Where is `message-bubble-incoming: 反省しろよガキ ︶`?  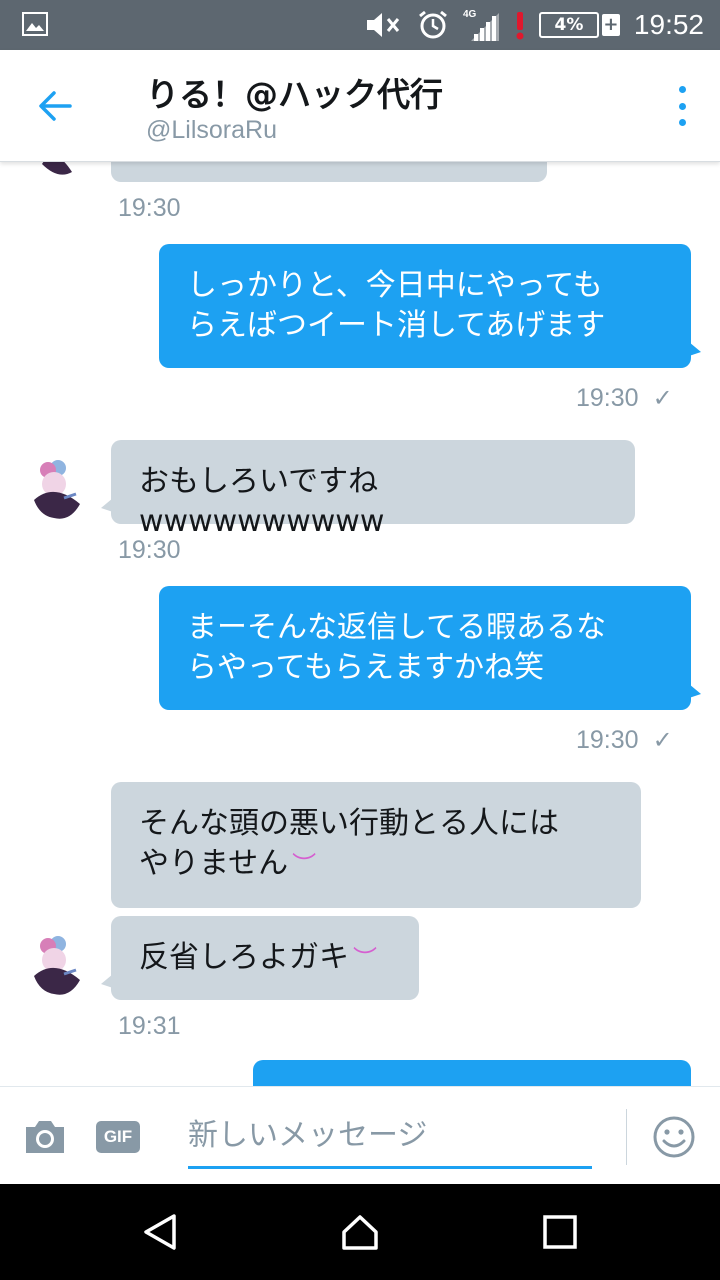
message-bubble-incoming: 反省しろよガキ ︶ is located at coordinates (260, 958).